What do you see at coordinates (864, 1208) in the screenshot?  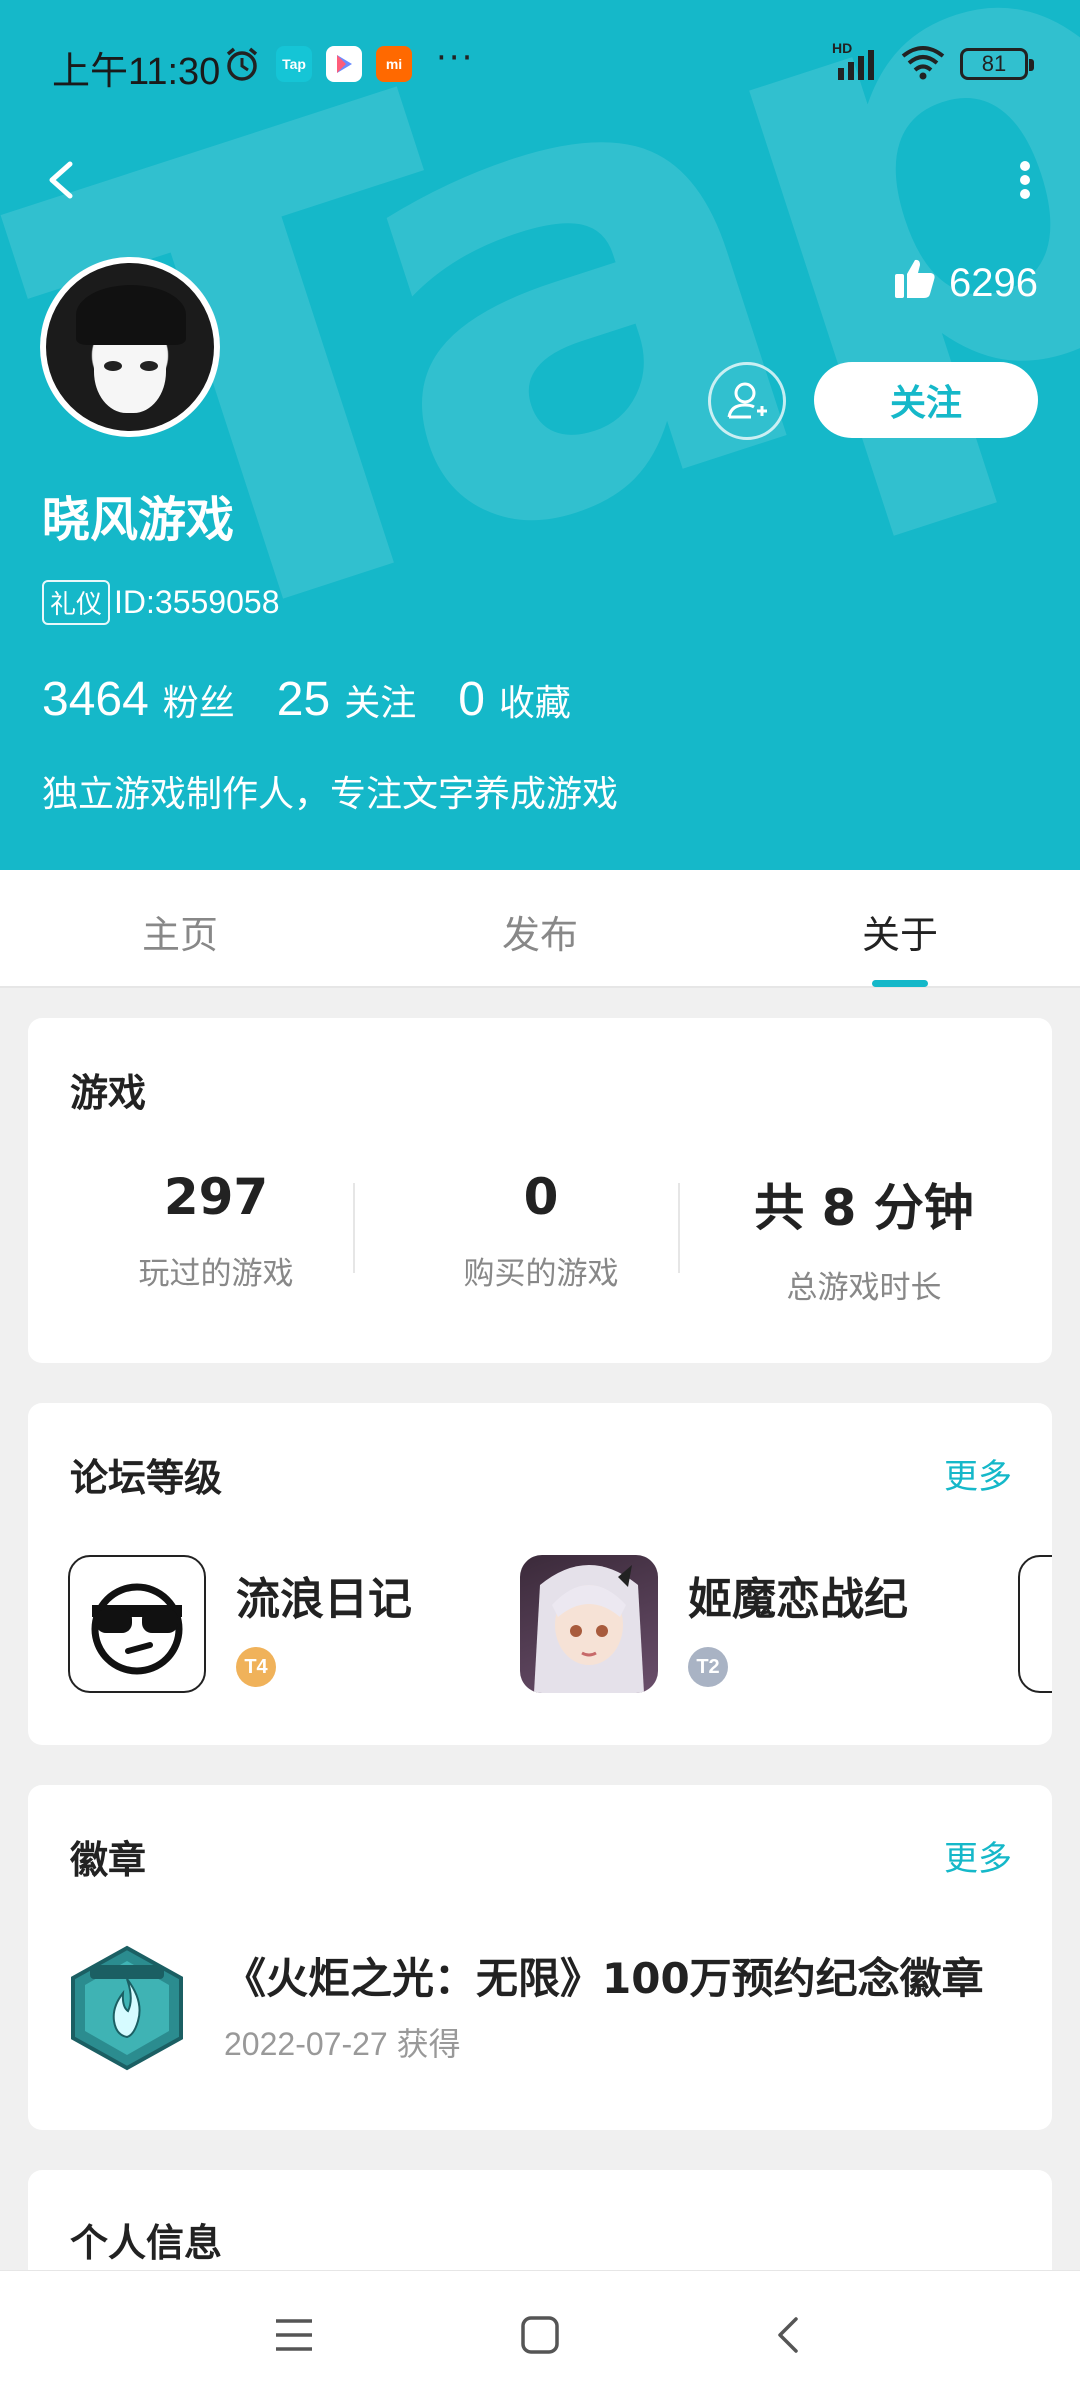 I see `playtime-value: 共 8 分钟` at bounding box center [864, 1208].